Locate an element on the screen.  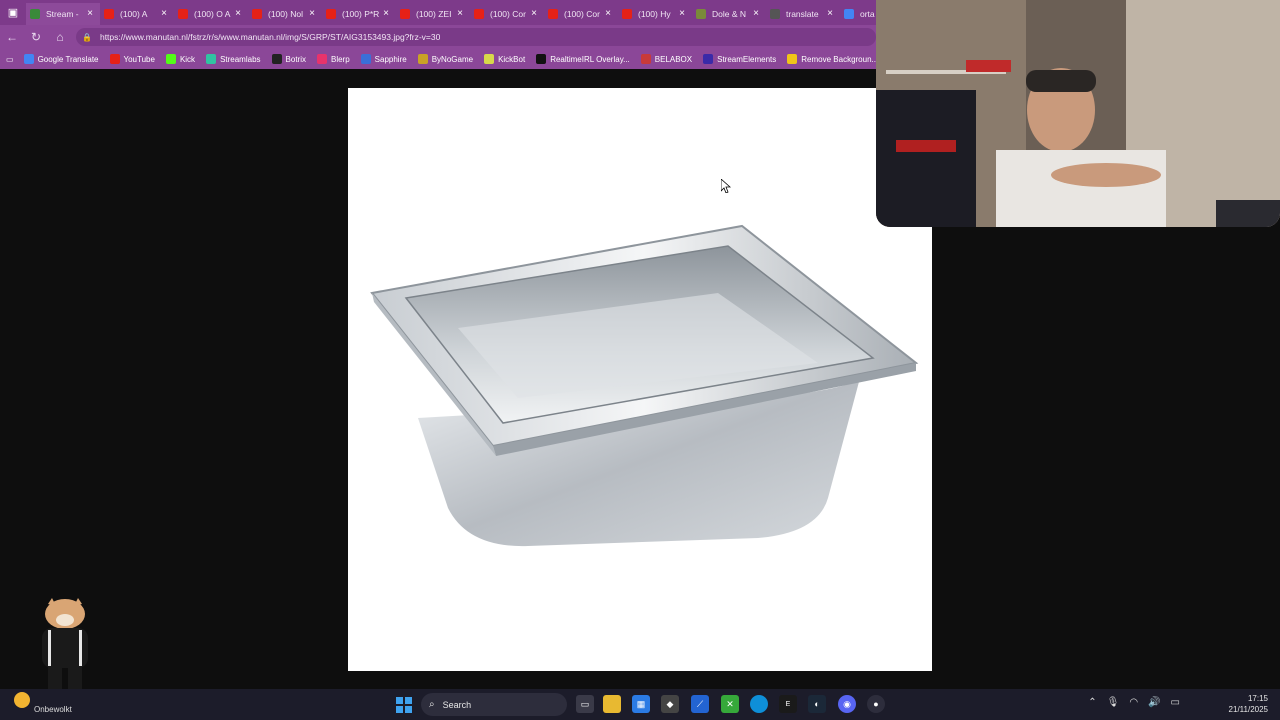
chevron-up-icon: ⌃ is located at coordinates (1092, 702).